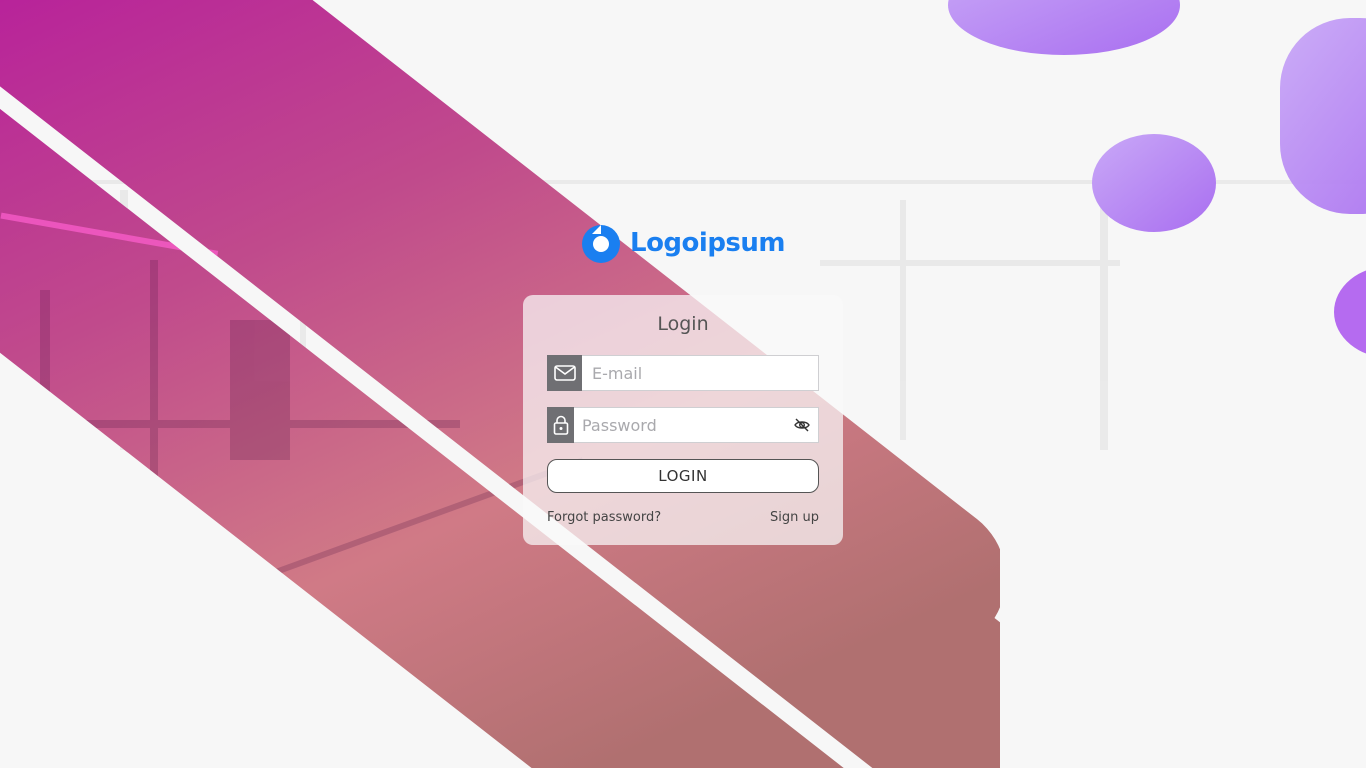 This screenshot has height=768, width=1366. What do you see at coordinates (683, 324) in the screenshot?
I see `login-title: Login` at bounding box center [683, 324].